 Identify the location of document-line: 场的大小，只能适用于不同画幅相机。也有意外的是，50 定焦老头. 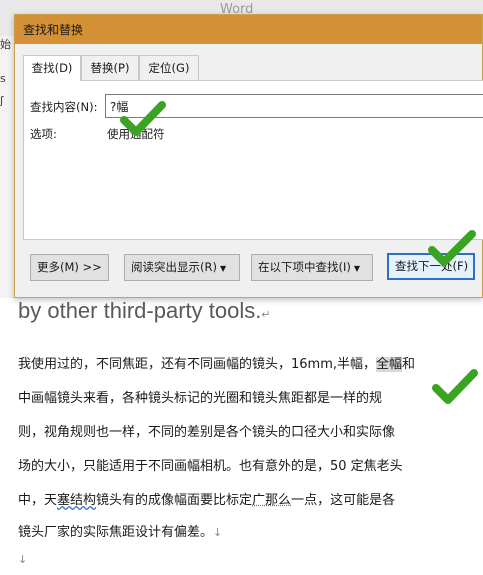
(210, 464).